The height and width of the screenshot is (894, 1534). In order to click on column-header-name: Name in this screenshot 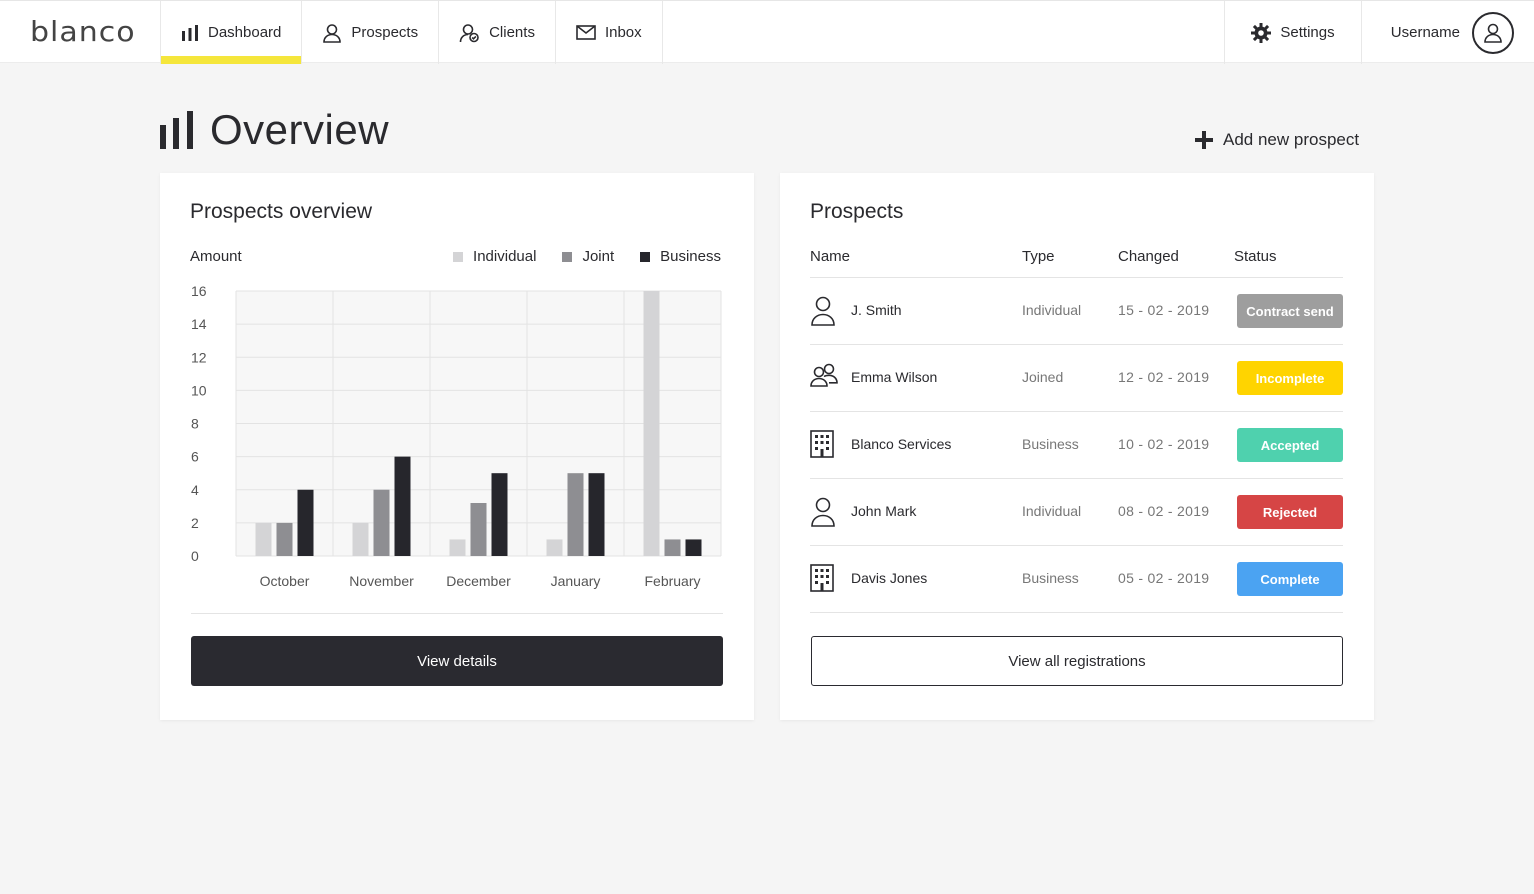, I will do `click(830, 256)`.